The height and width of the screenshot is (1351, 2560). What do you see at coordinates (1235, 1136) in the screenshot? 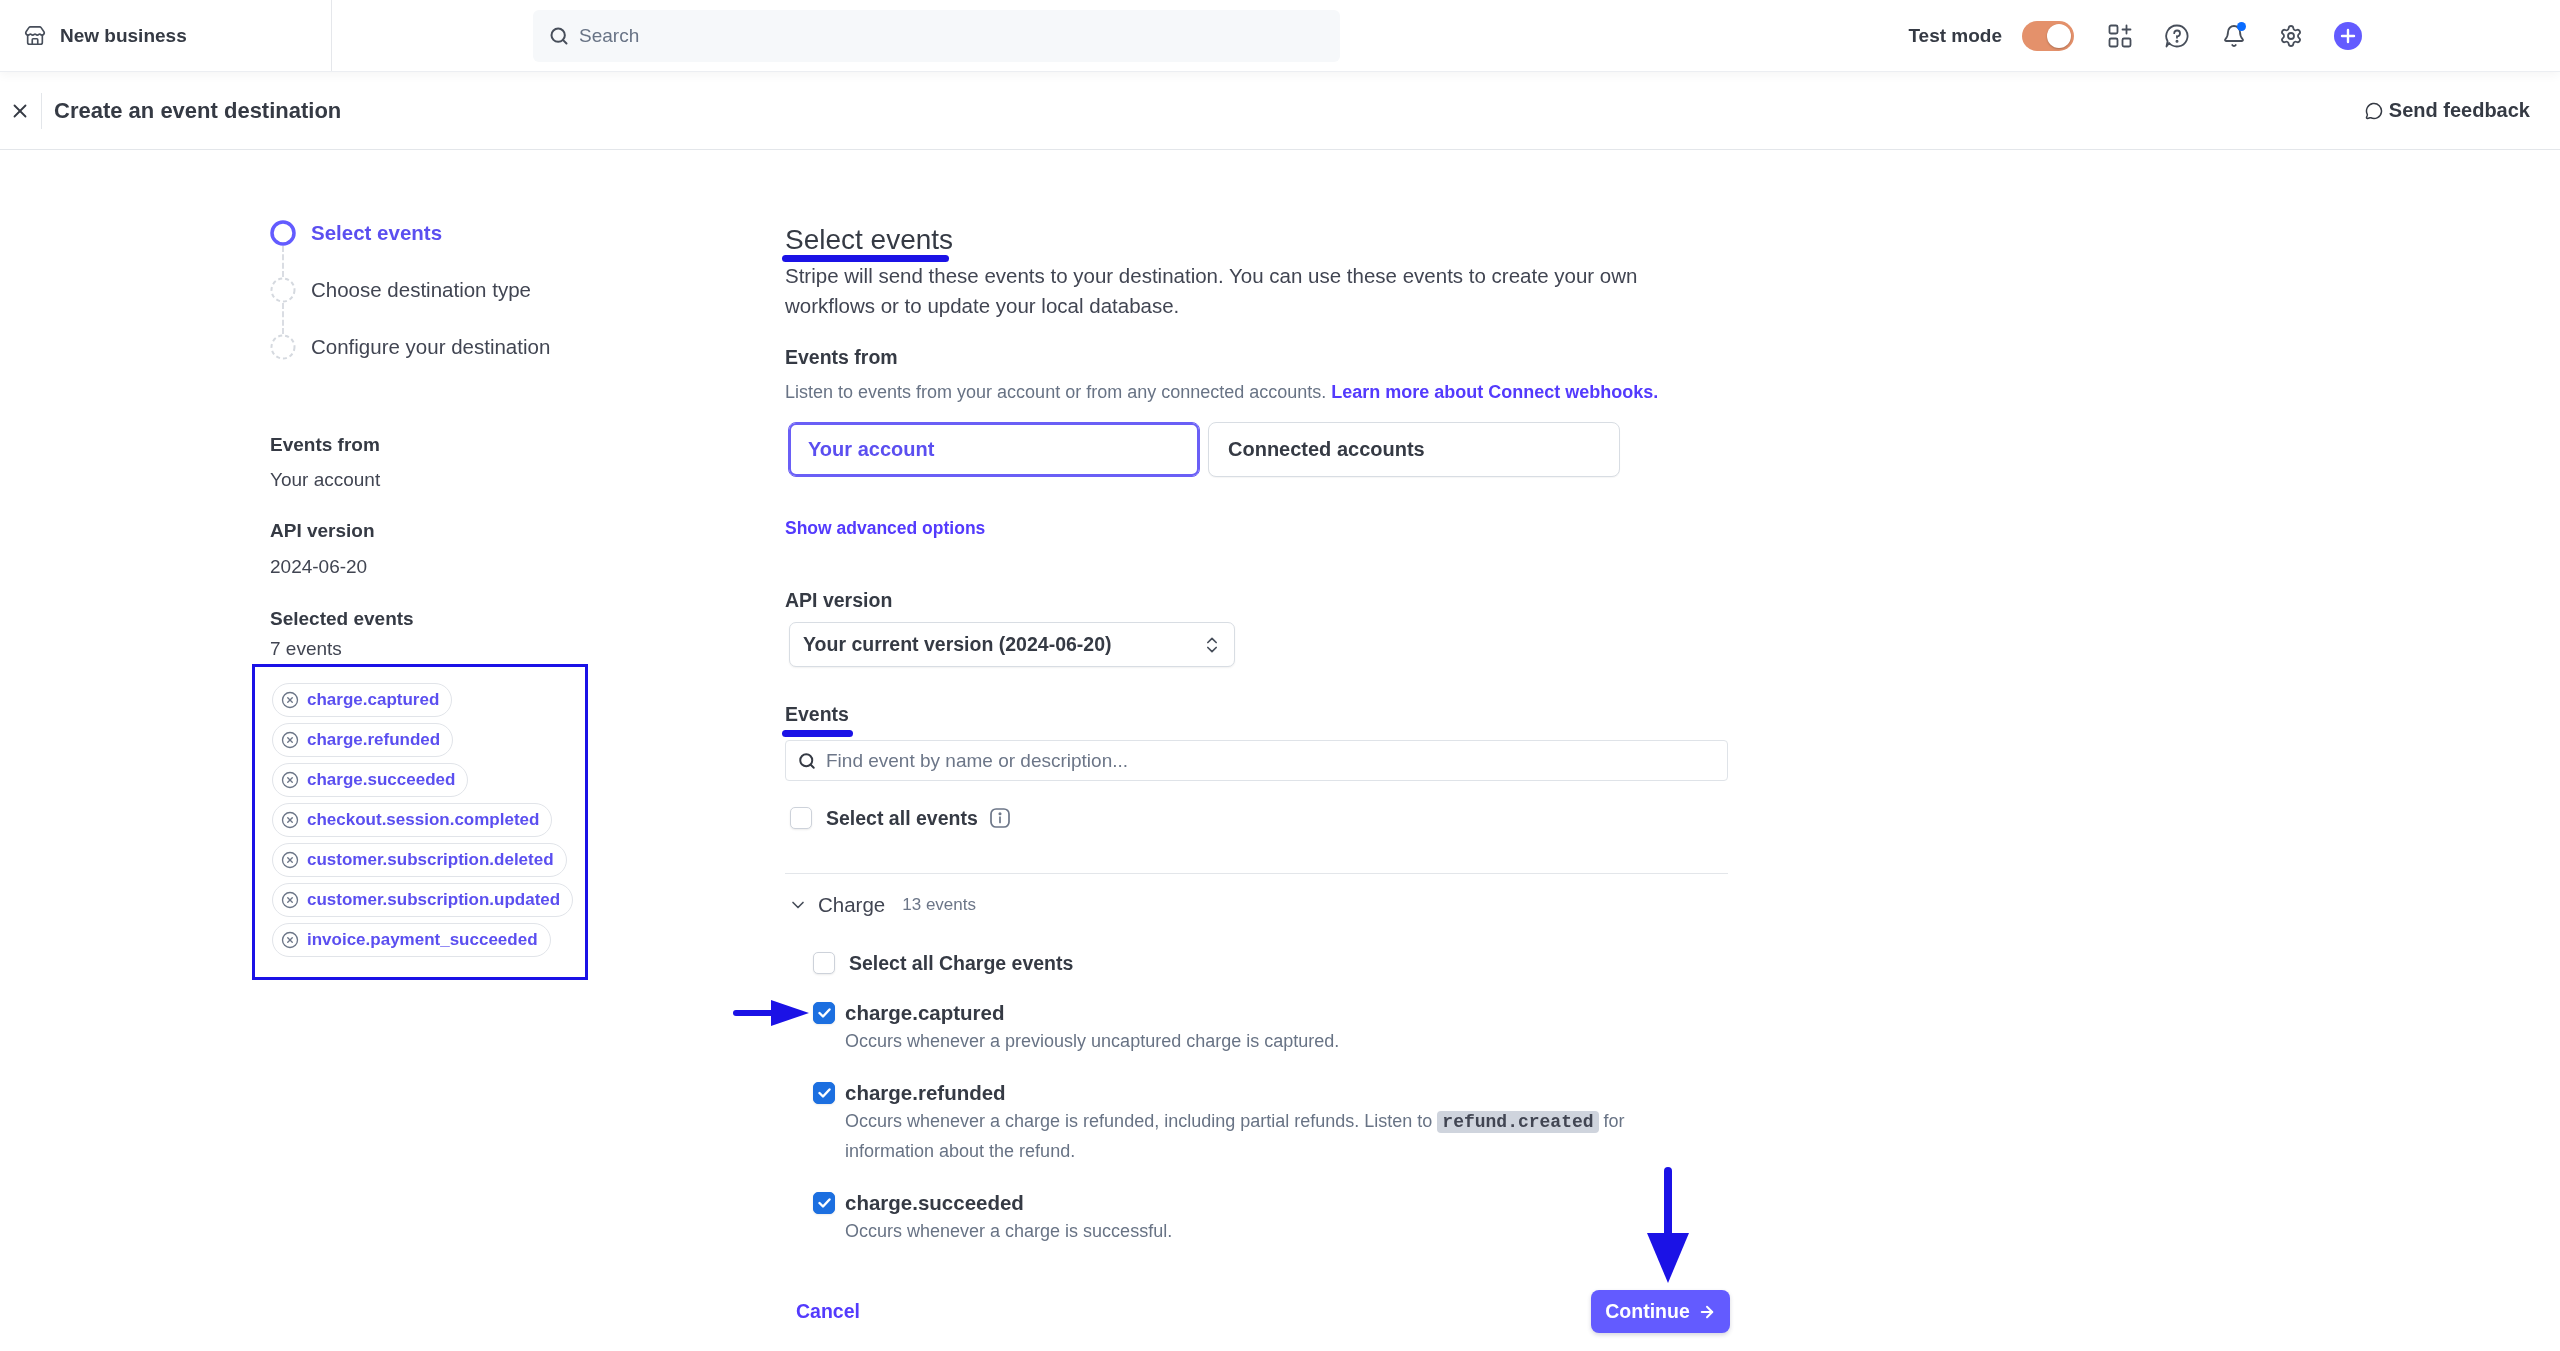
I see `event-description: Occurs whenever a charge is refunded, including partial refunds. Listen to refund.created for information about the refund.` at bounding box center [1235, 1136].